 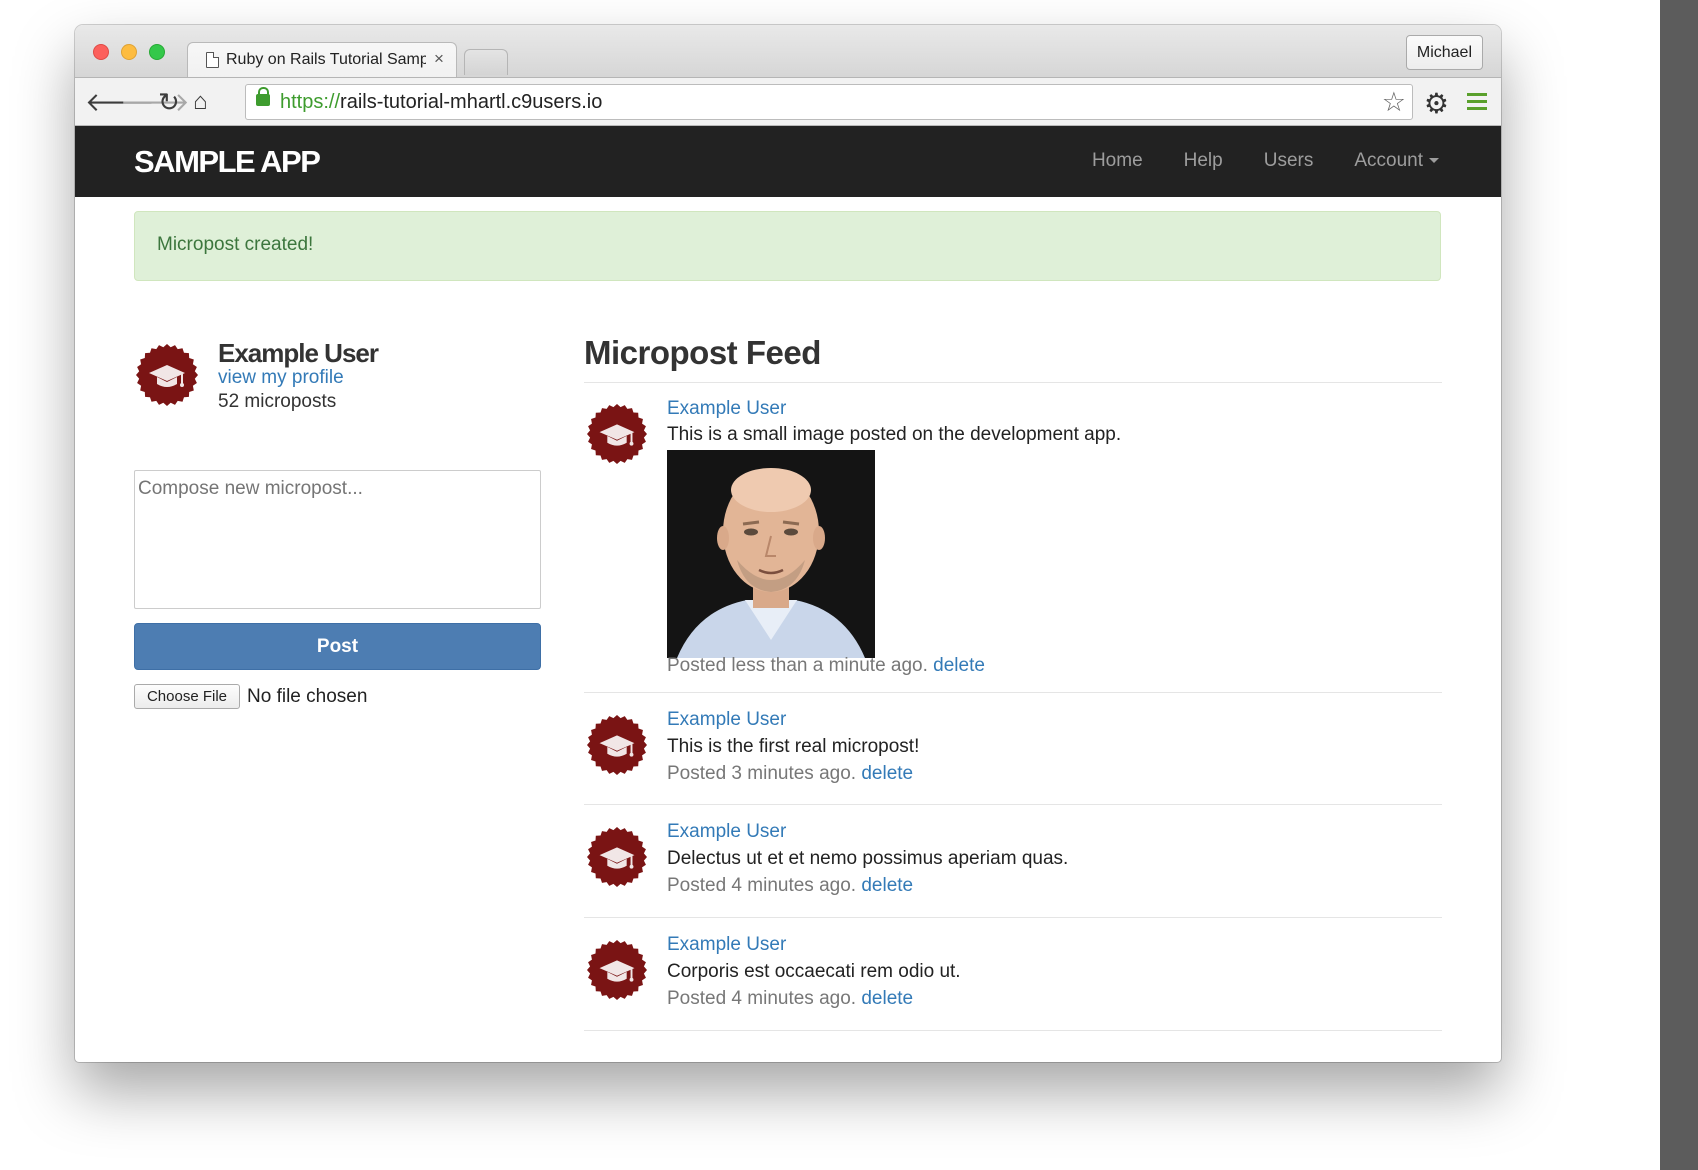 I want to click on gear-icon: ⚙, so click(x=1436, y=103).